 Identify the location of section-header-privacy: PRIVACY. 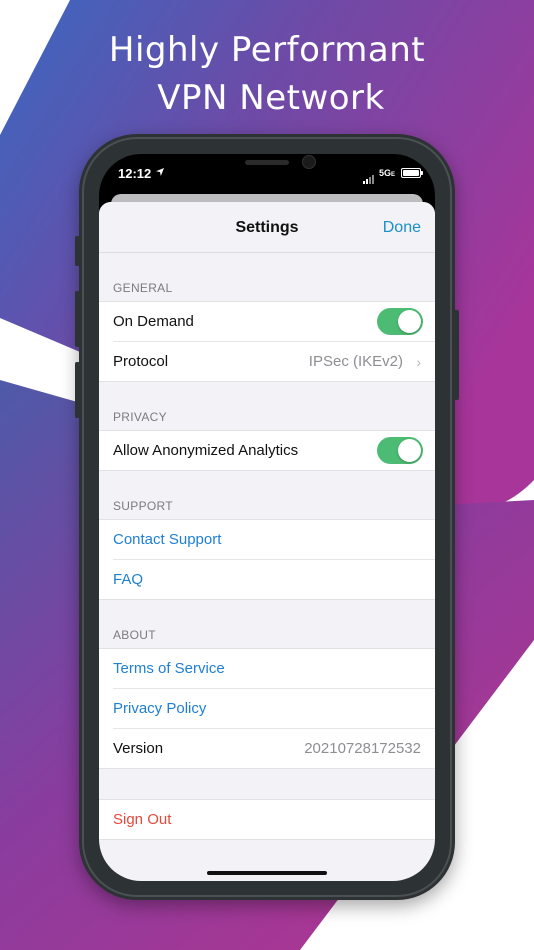
(140, 417).